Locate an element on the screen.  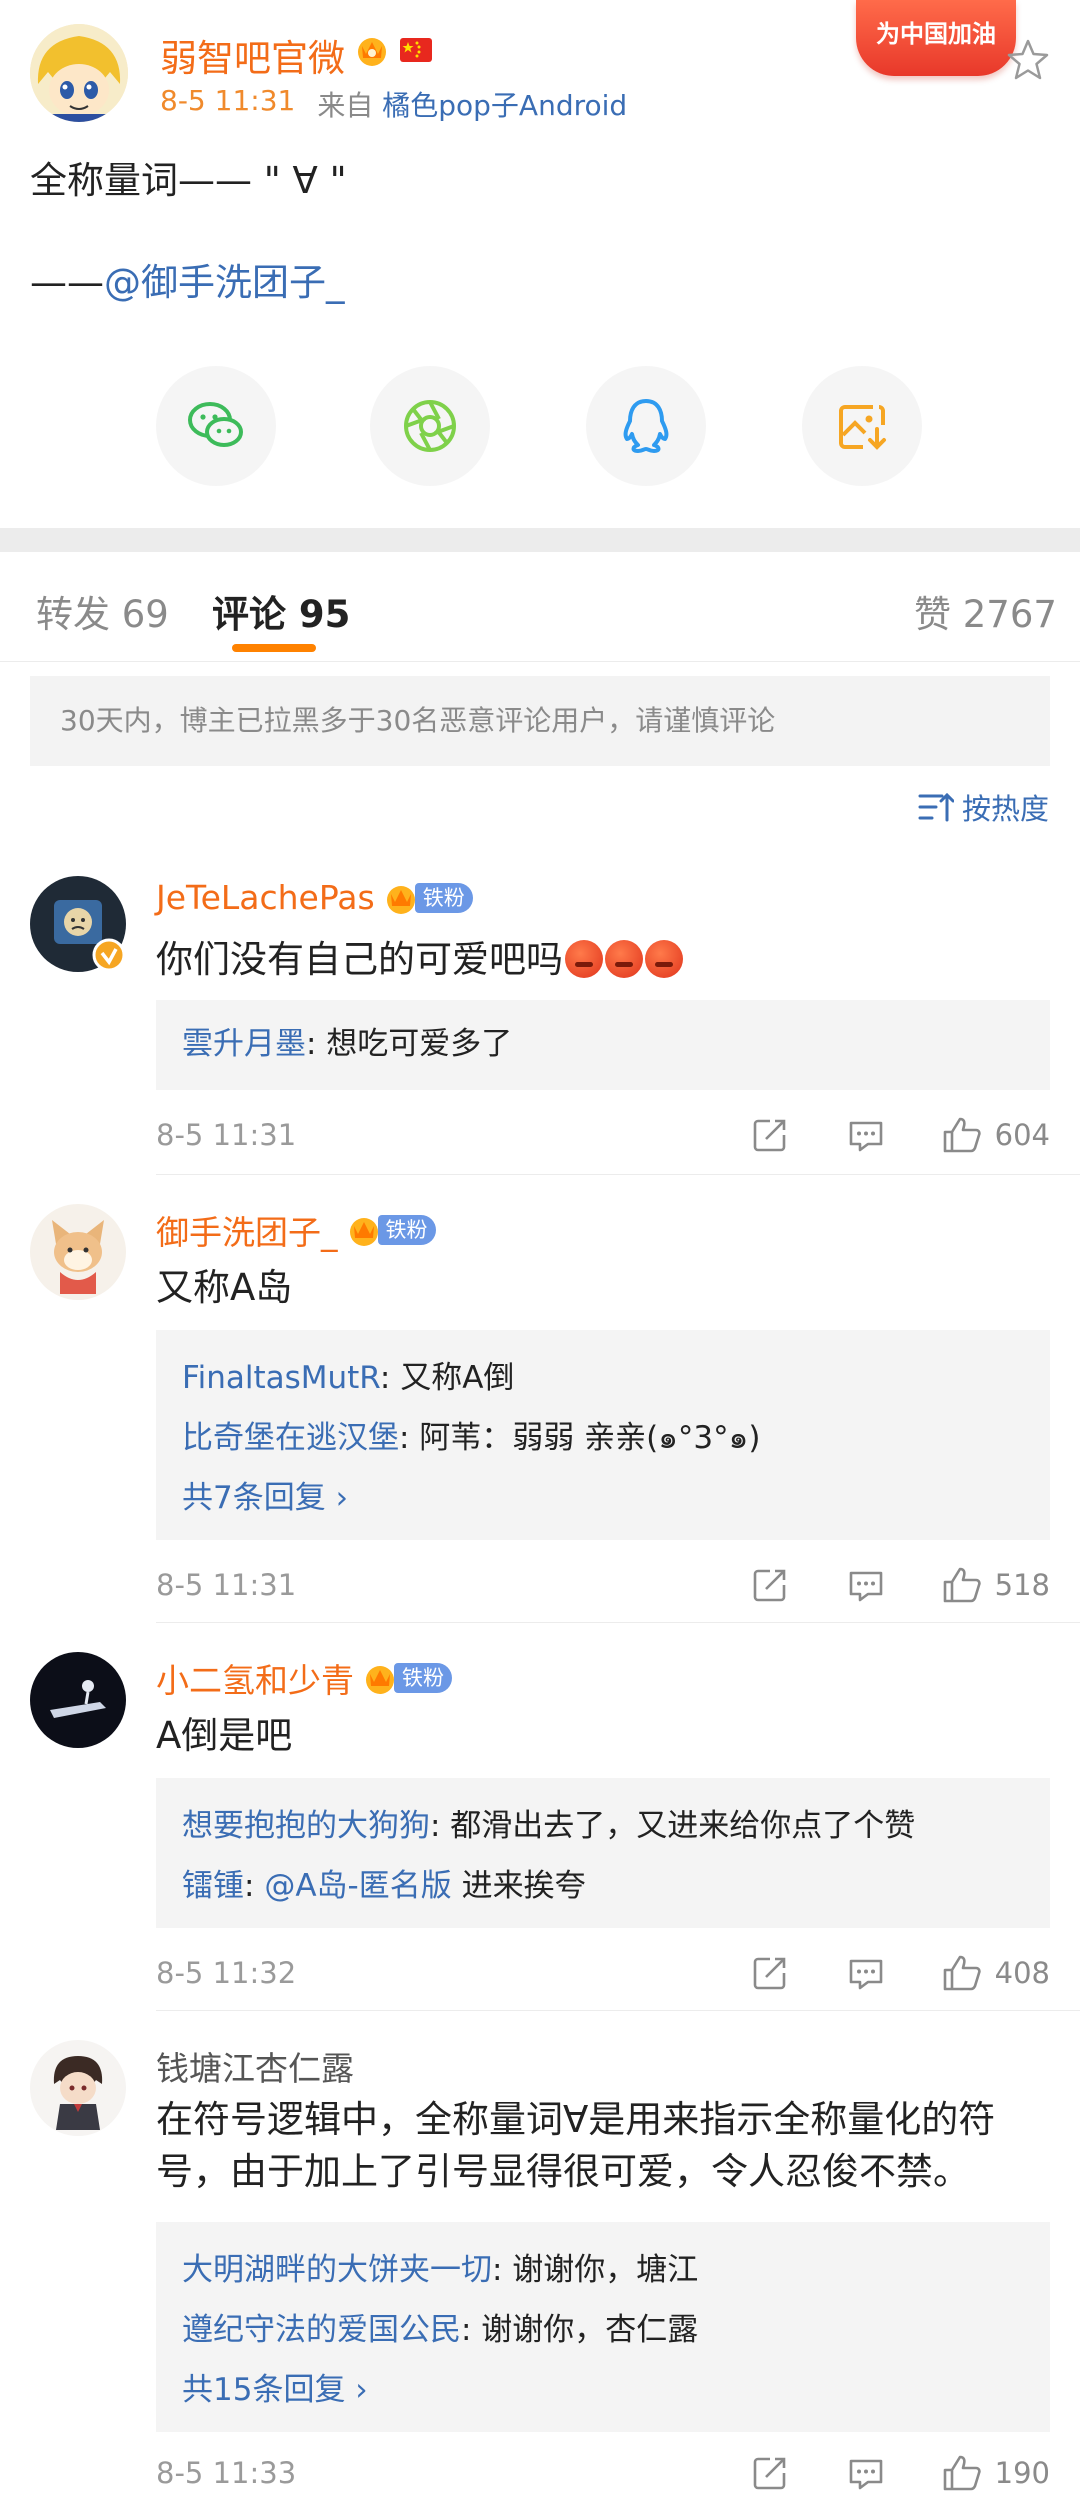
comment-actions: 604 is located at coordinates (874, 1135).